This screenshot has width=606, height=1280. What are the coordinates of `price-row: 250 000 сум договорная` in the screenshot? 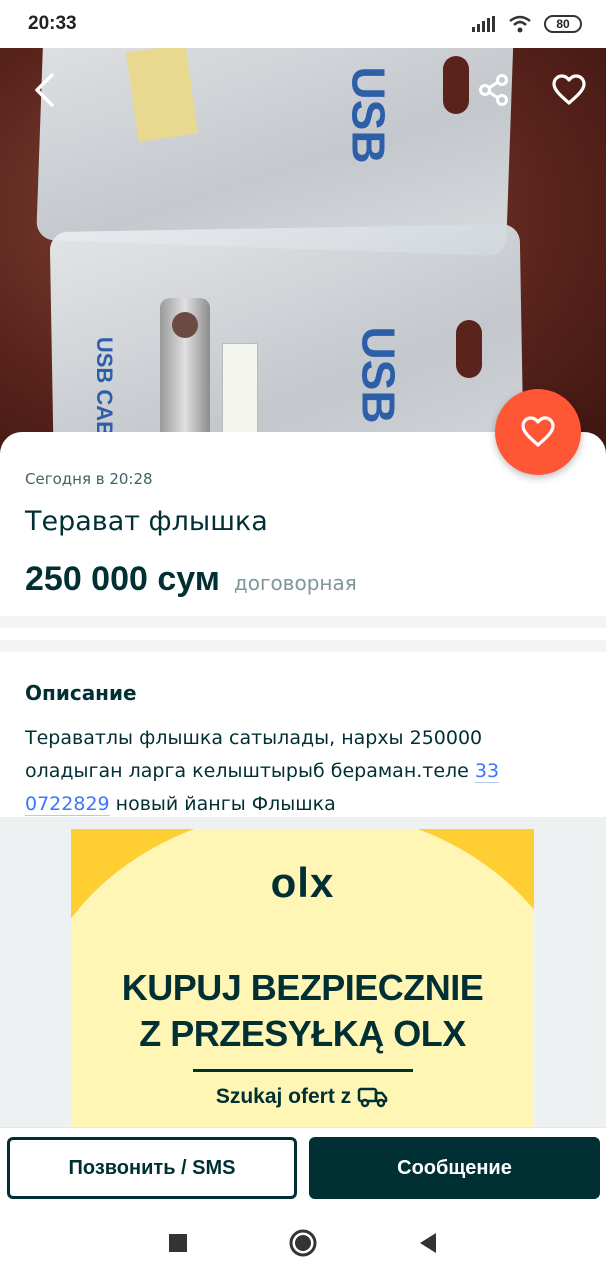 It's located at (191, 579).